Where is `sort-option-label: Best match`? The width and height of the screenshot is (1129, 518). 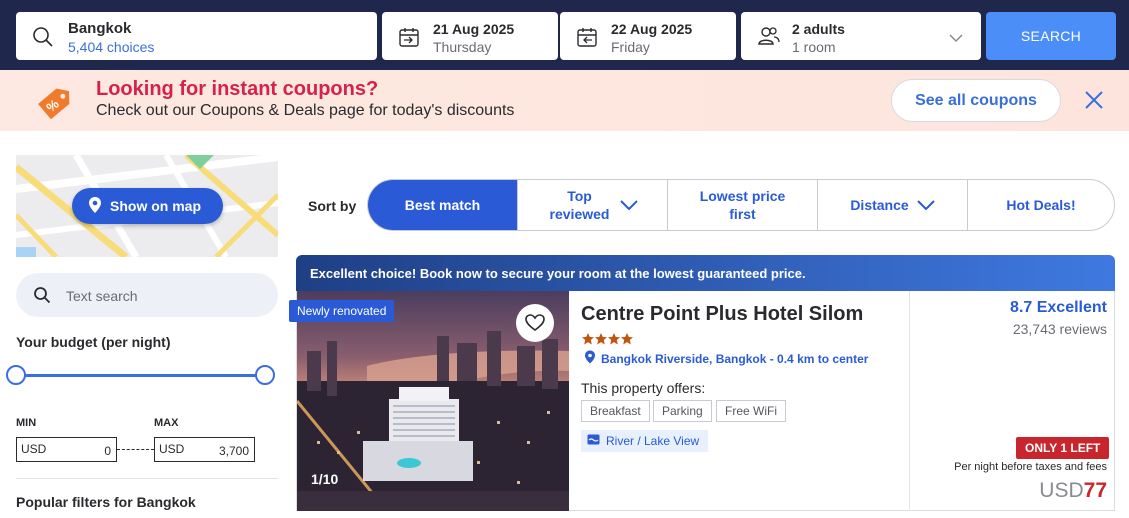
sort-option-label: Best match is located at coordinates (442, 205).